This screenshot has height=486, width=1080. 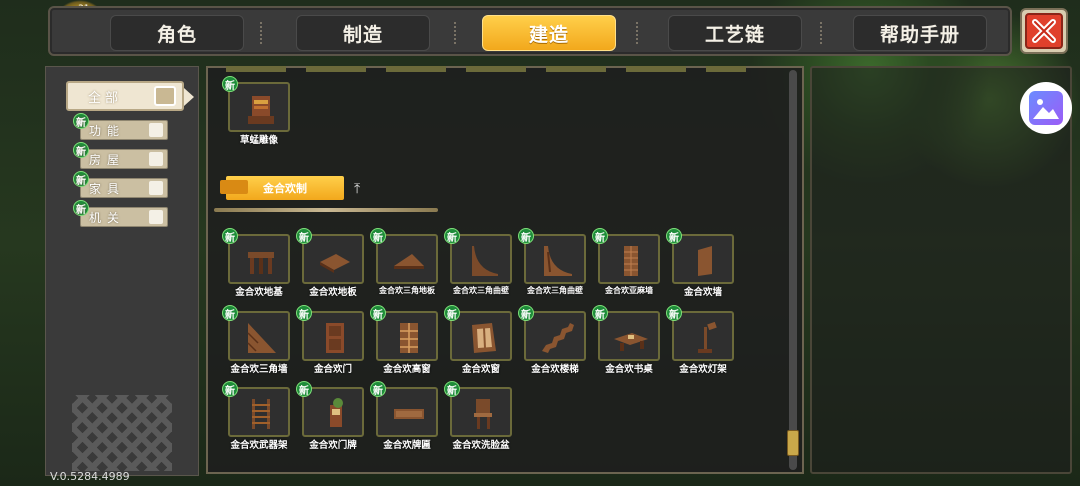 I want to click on floor-icon, so click(x=335, y=263).